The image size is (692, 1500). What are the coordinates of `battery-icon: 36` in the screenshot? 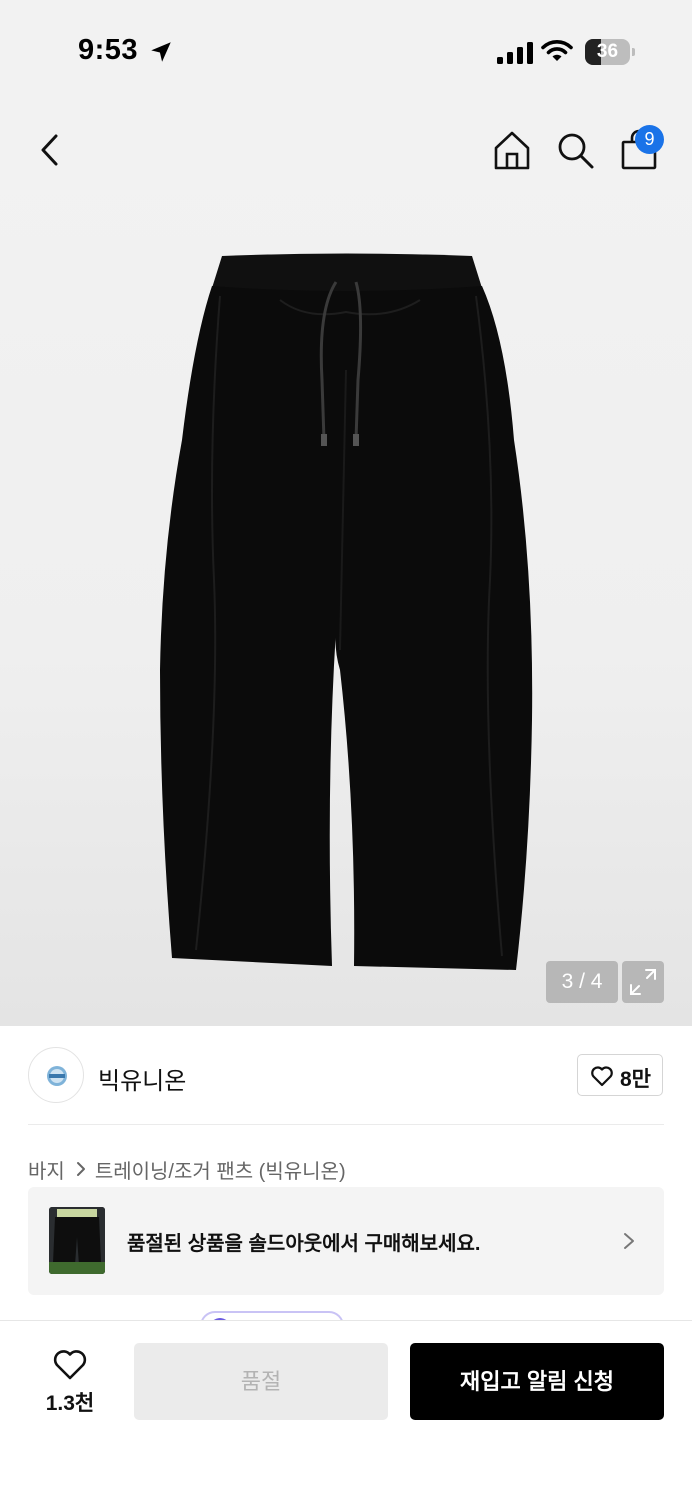 It's located at (610, 52).